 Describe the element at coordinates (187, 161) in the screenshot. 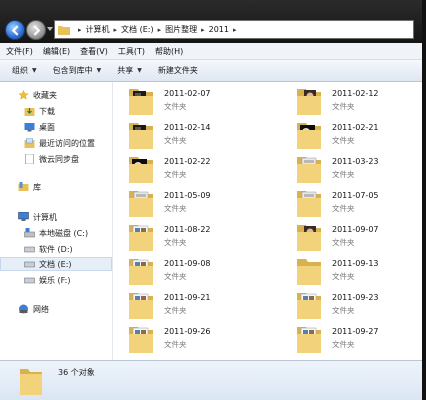

I see `folder-name: 2011-02-22` at that location.